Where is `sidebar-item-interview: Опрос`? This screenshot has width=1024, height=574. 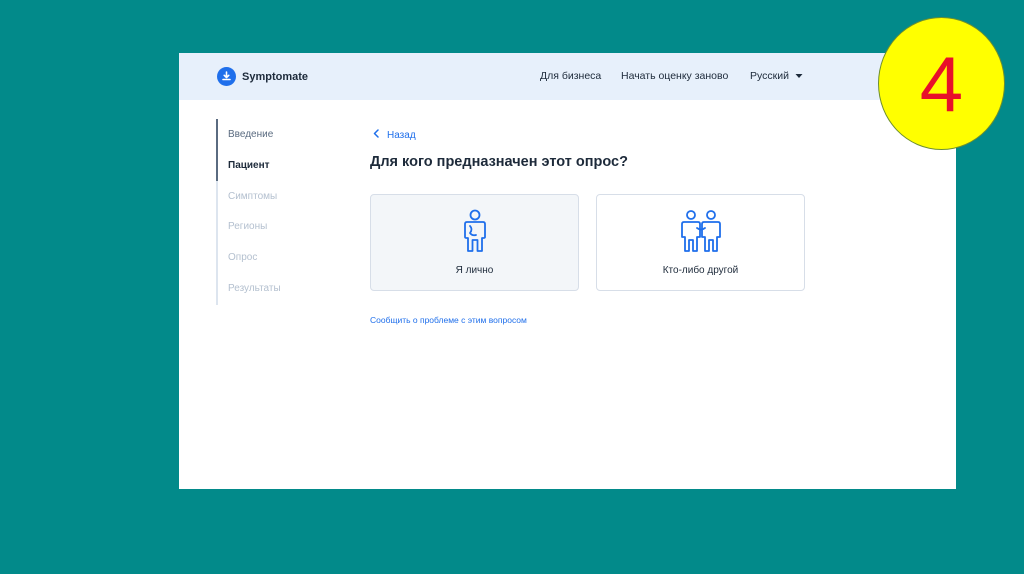
sidebar-item-interview: Опрос is located at coordinates (243, 257).